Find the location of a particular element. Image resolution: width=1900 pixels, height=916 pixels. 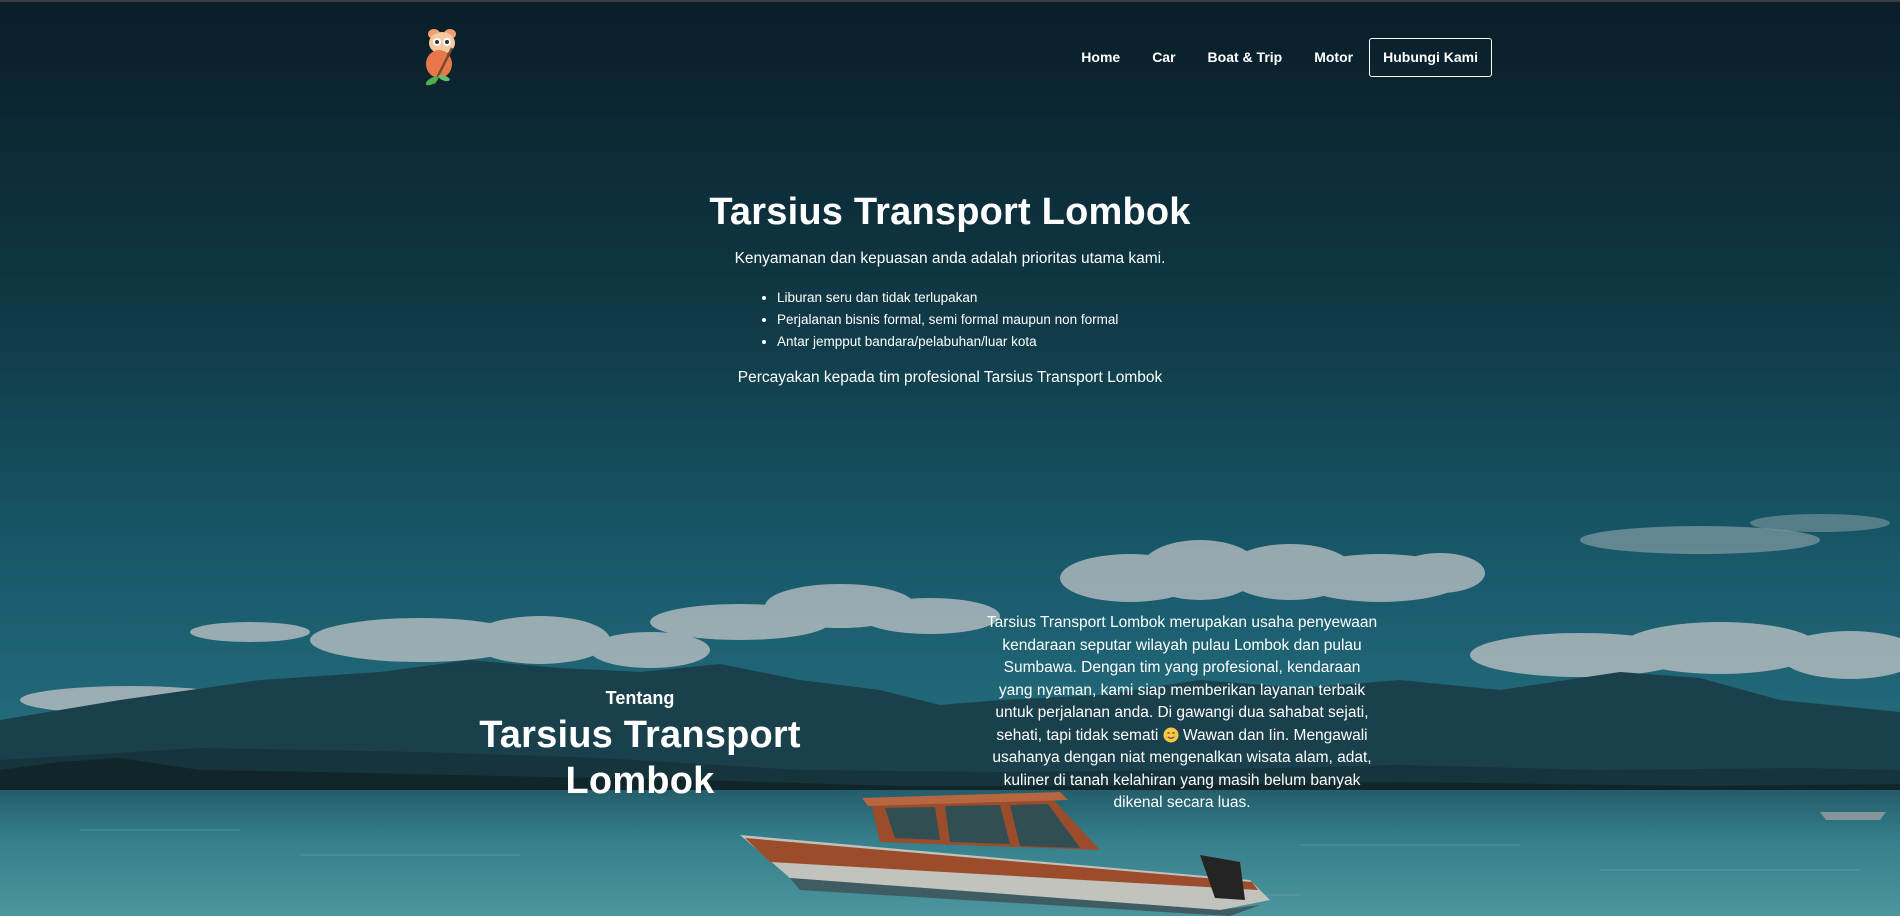

about-title: Tarsius Transport Lombok is located at coordinates (640, 758).